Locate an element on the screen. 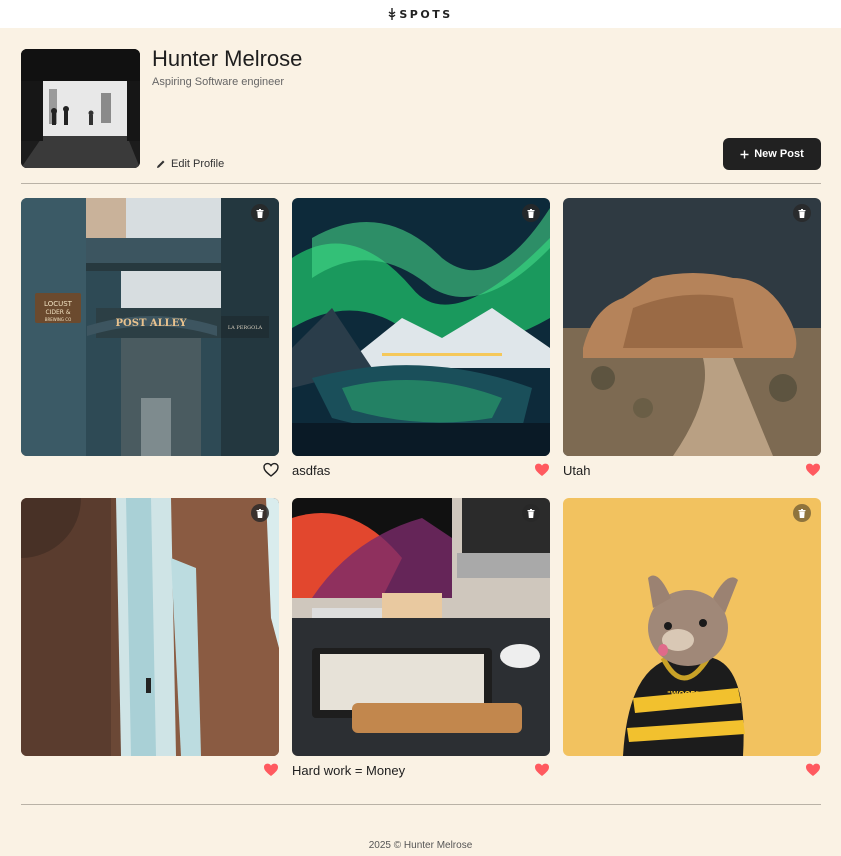 The width and height of the screenshot is (841, 856). sign-woof: "WOOF" is located at coordinates (683, 694).